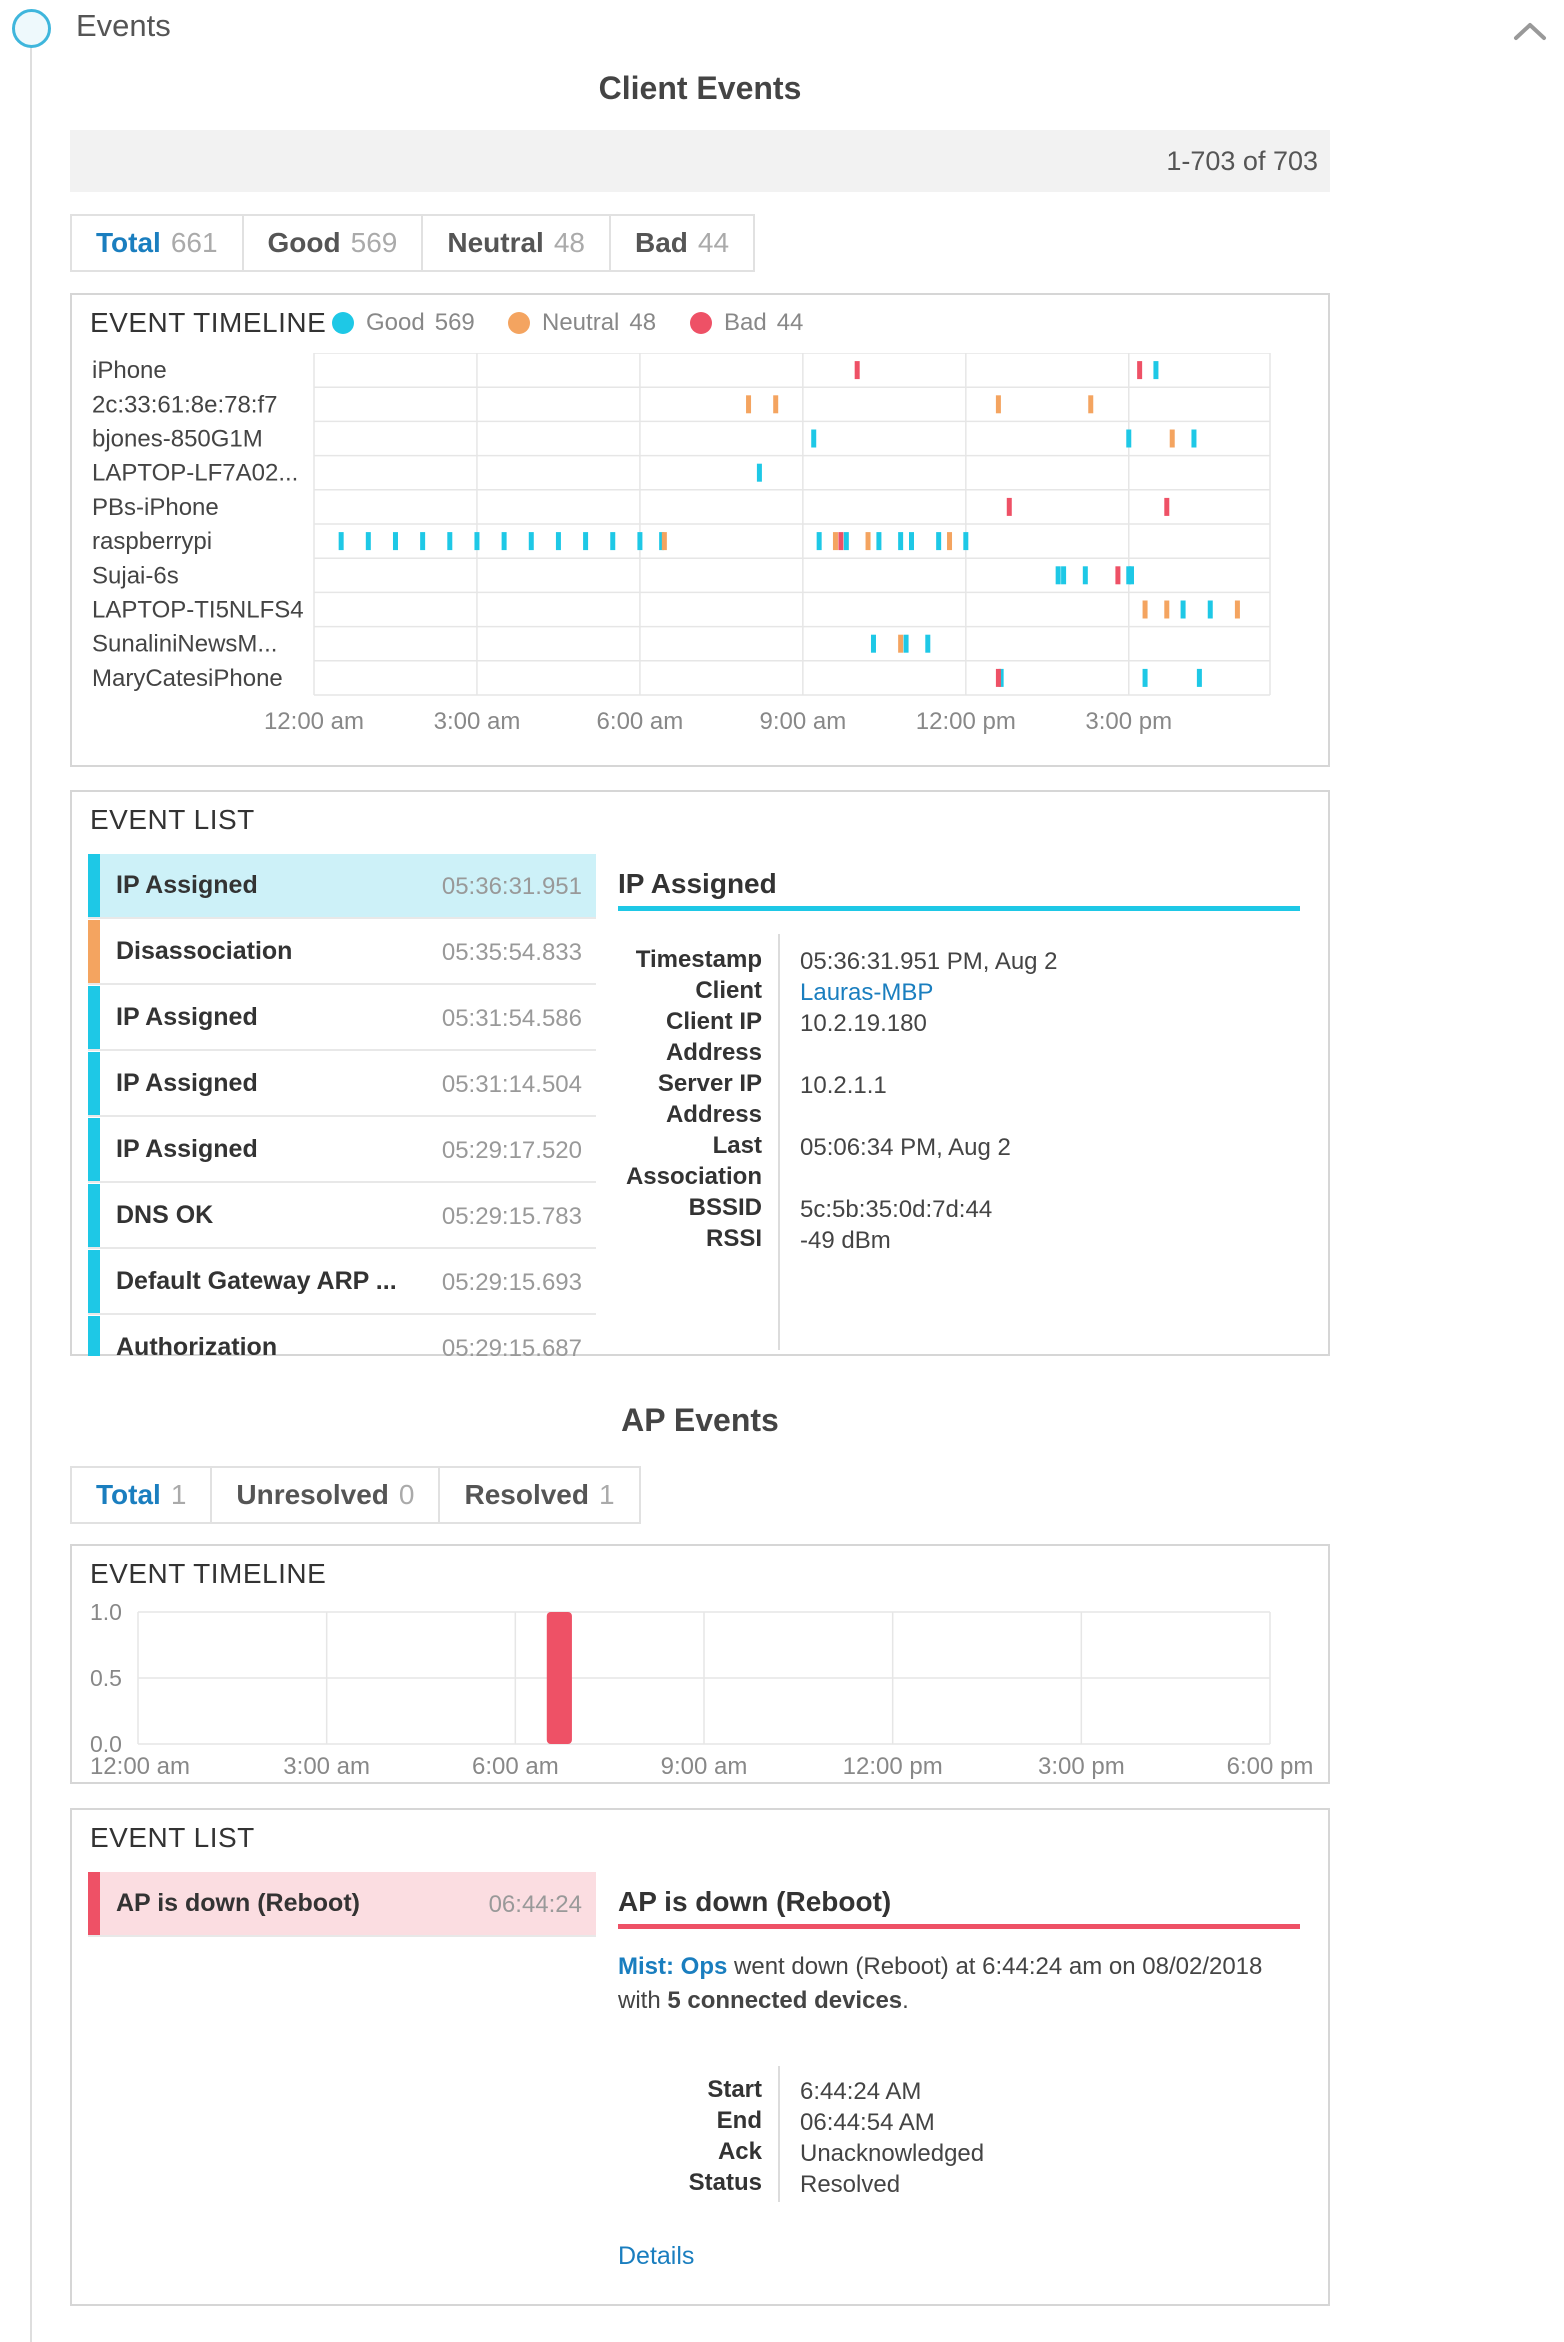  I want to click on legend-label: Neutral, so click(581, 322).